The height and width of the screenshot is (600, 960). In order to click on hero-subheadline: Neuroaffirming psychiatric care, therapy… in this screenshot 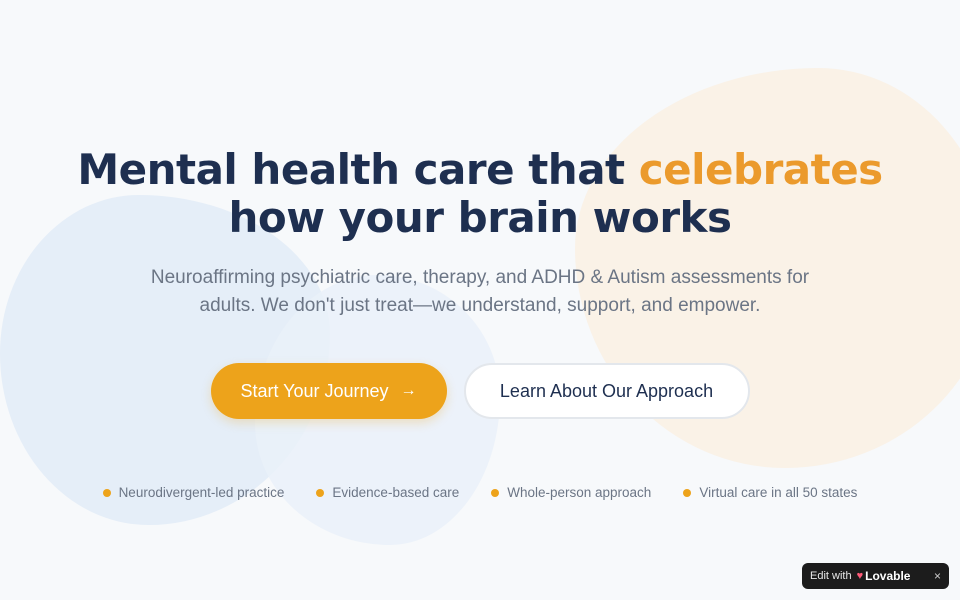, I will do `click(480, 291)`.